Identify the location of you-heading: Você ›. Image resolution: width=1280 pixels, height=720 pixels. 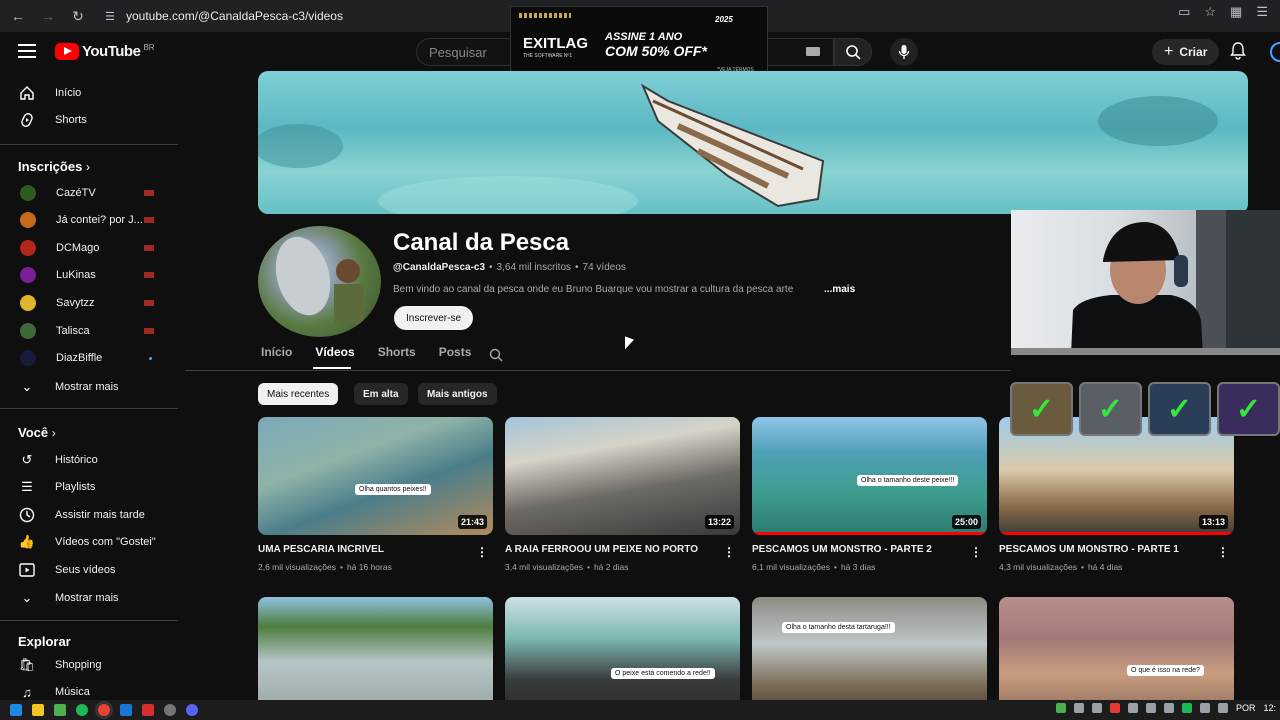
(37, 432).